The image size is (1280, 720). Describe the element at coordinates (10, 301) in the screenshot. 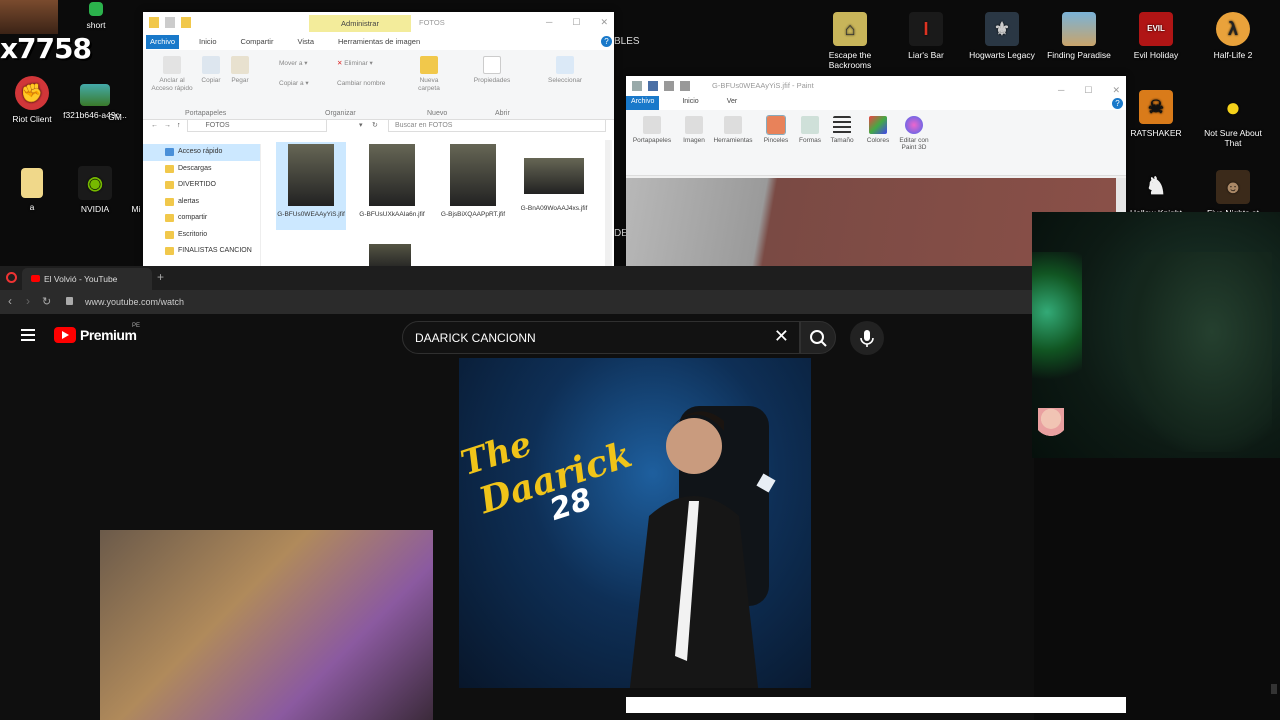

I see `back-icon: ‹` at that location.